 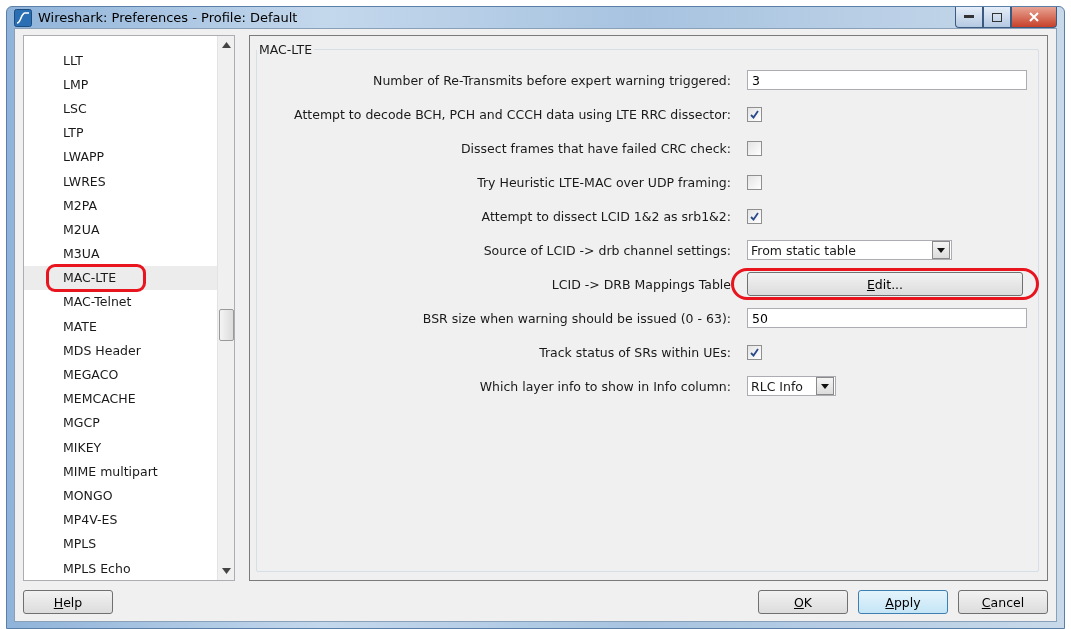 What do you see at coordinates (595, 148) in the screenshot?
I see `setting-label: Dissect frames that have failed CRC check:` at bounding box center [595, 148].